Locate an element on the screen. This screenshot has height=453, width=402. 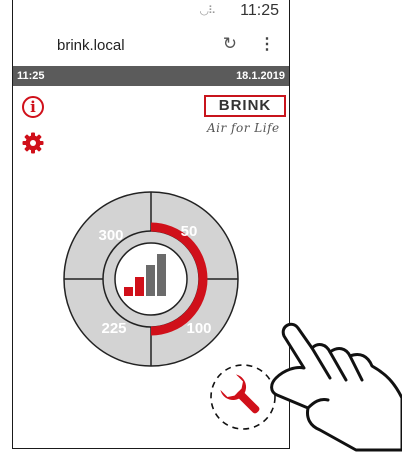
speed-label-bottom-left: 225 is located at coordinates (113, 328).